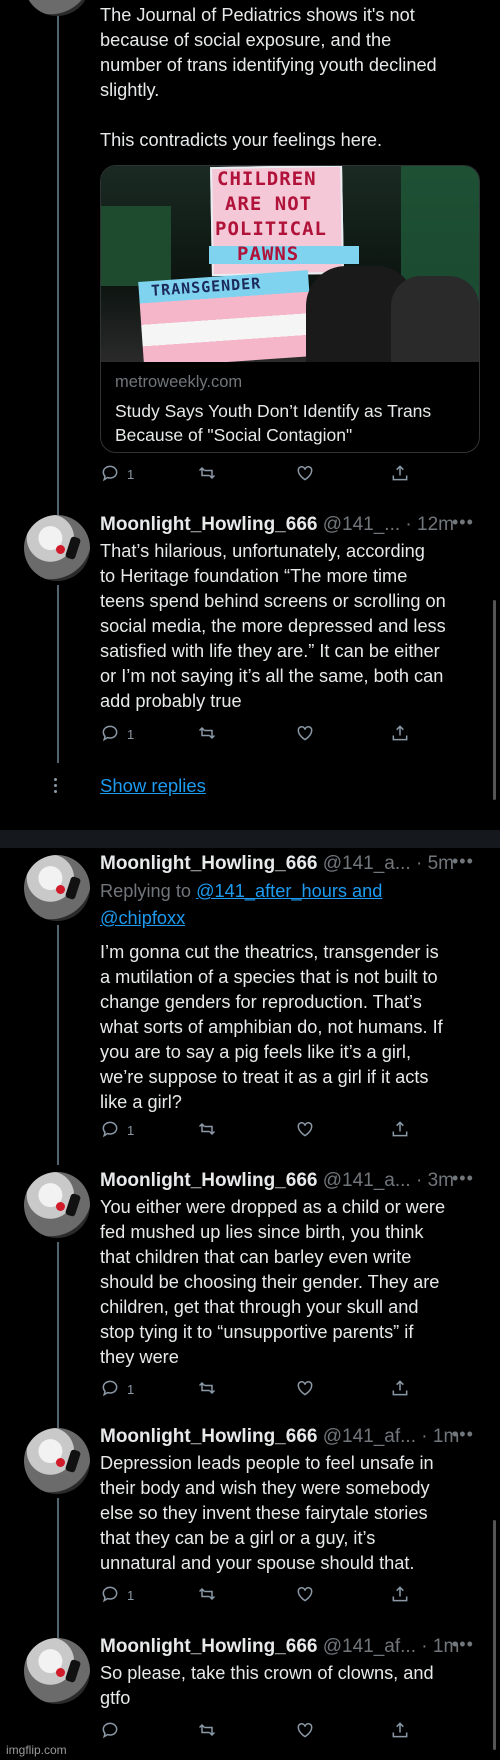 The image size is (500, 1760). What do you see at coordinates (429, 524) in the screenshot?
I see `timestamp: · 12m` at bounding box center [429, 524].